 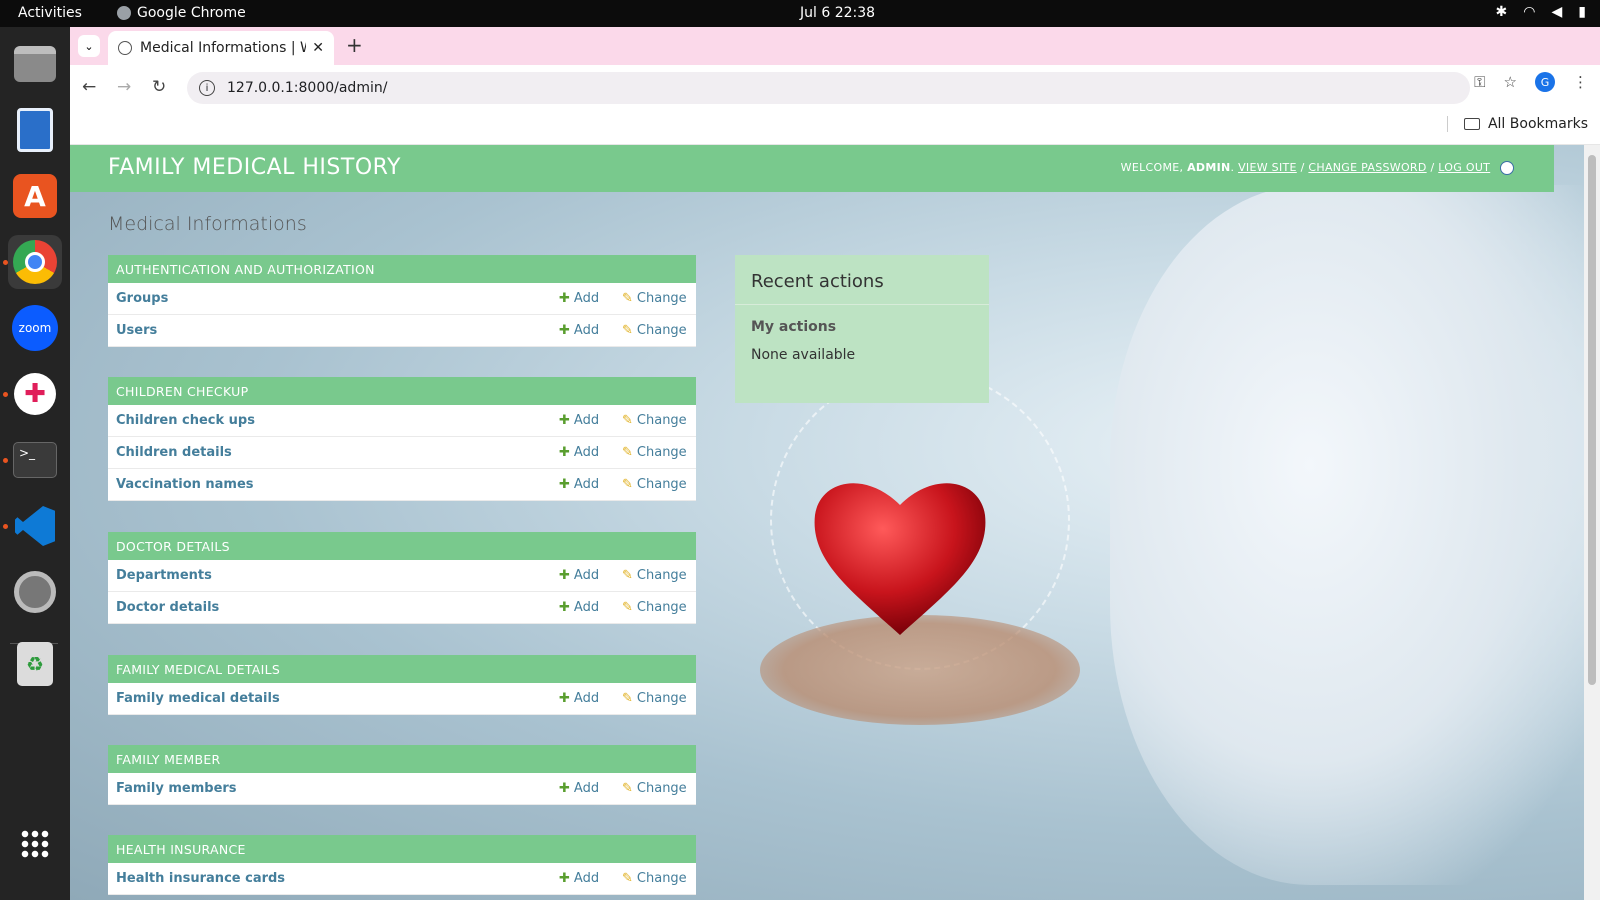 I want to click on profile-avatar: G, so click(x=1545, y=82).